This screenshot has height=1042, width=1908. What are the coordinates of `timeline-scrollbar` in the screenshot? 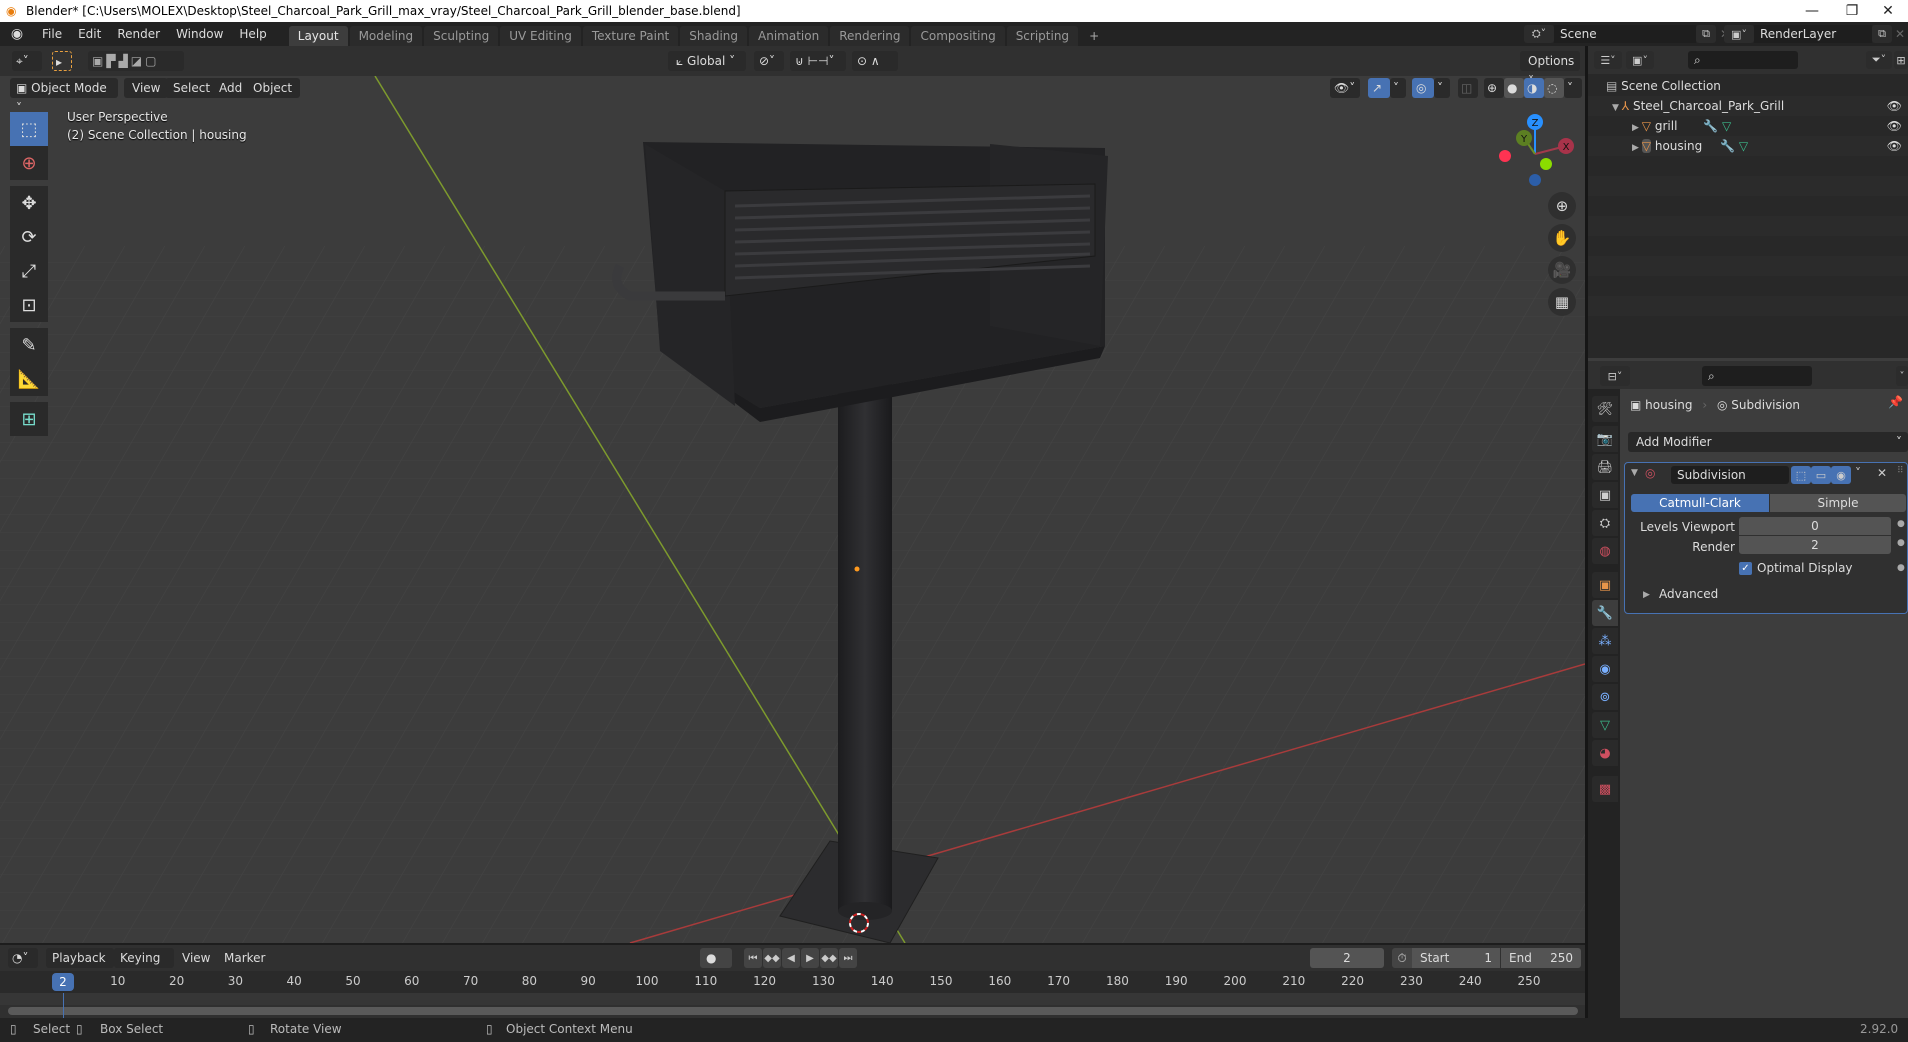 It's located at (793, 1011).